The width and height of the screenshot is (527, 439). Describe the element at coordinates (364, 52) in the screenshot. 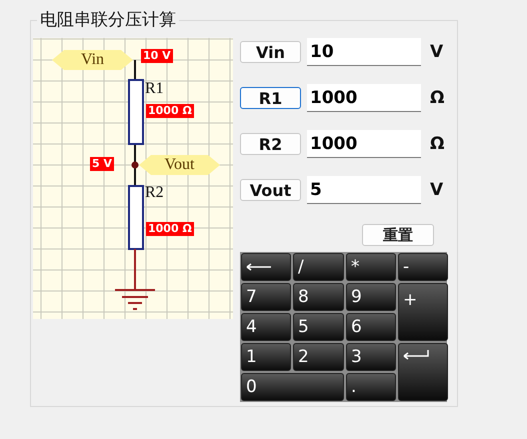

I see `input-field: 10` at that location.